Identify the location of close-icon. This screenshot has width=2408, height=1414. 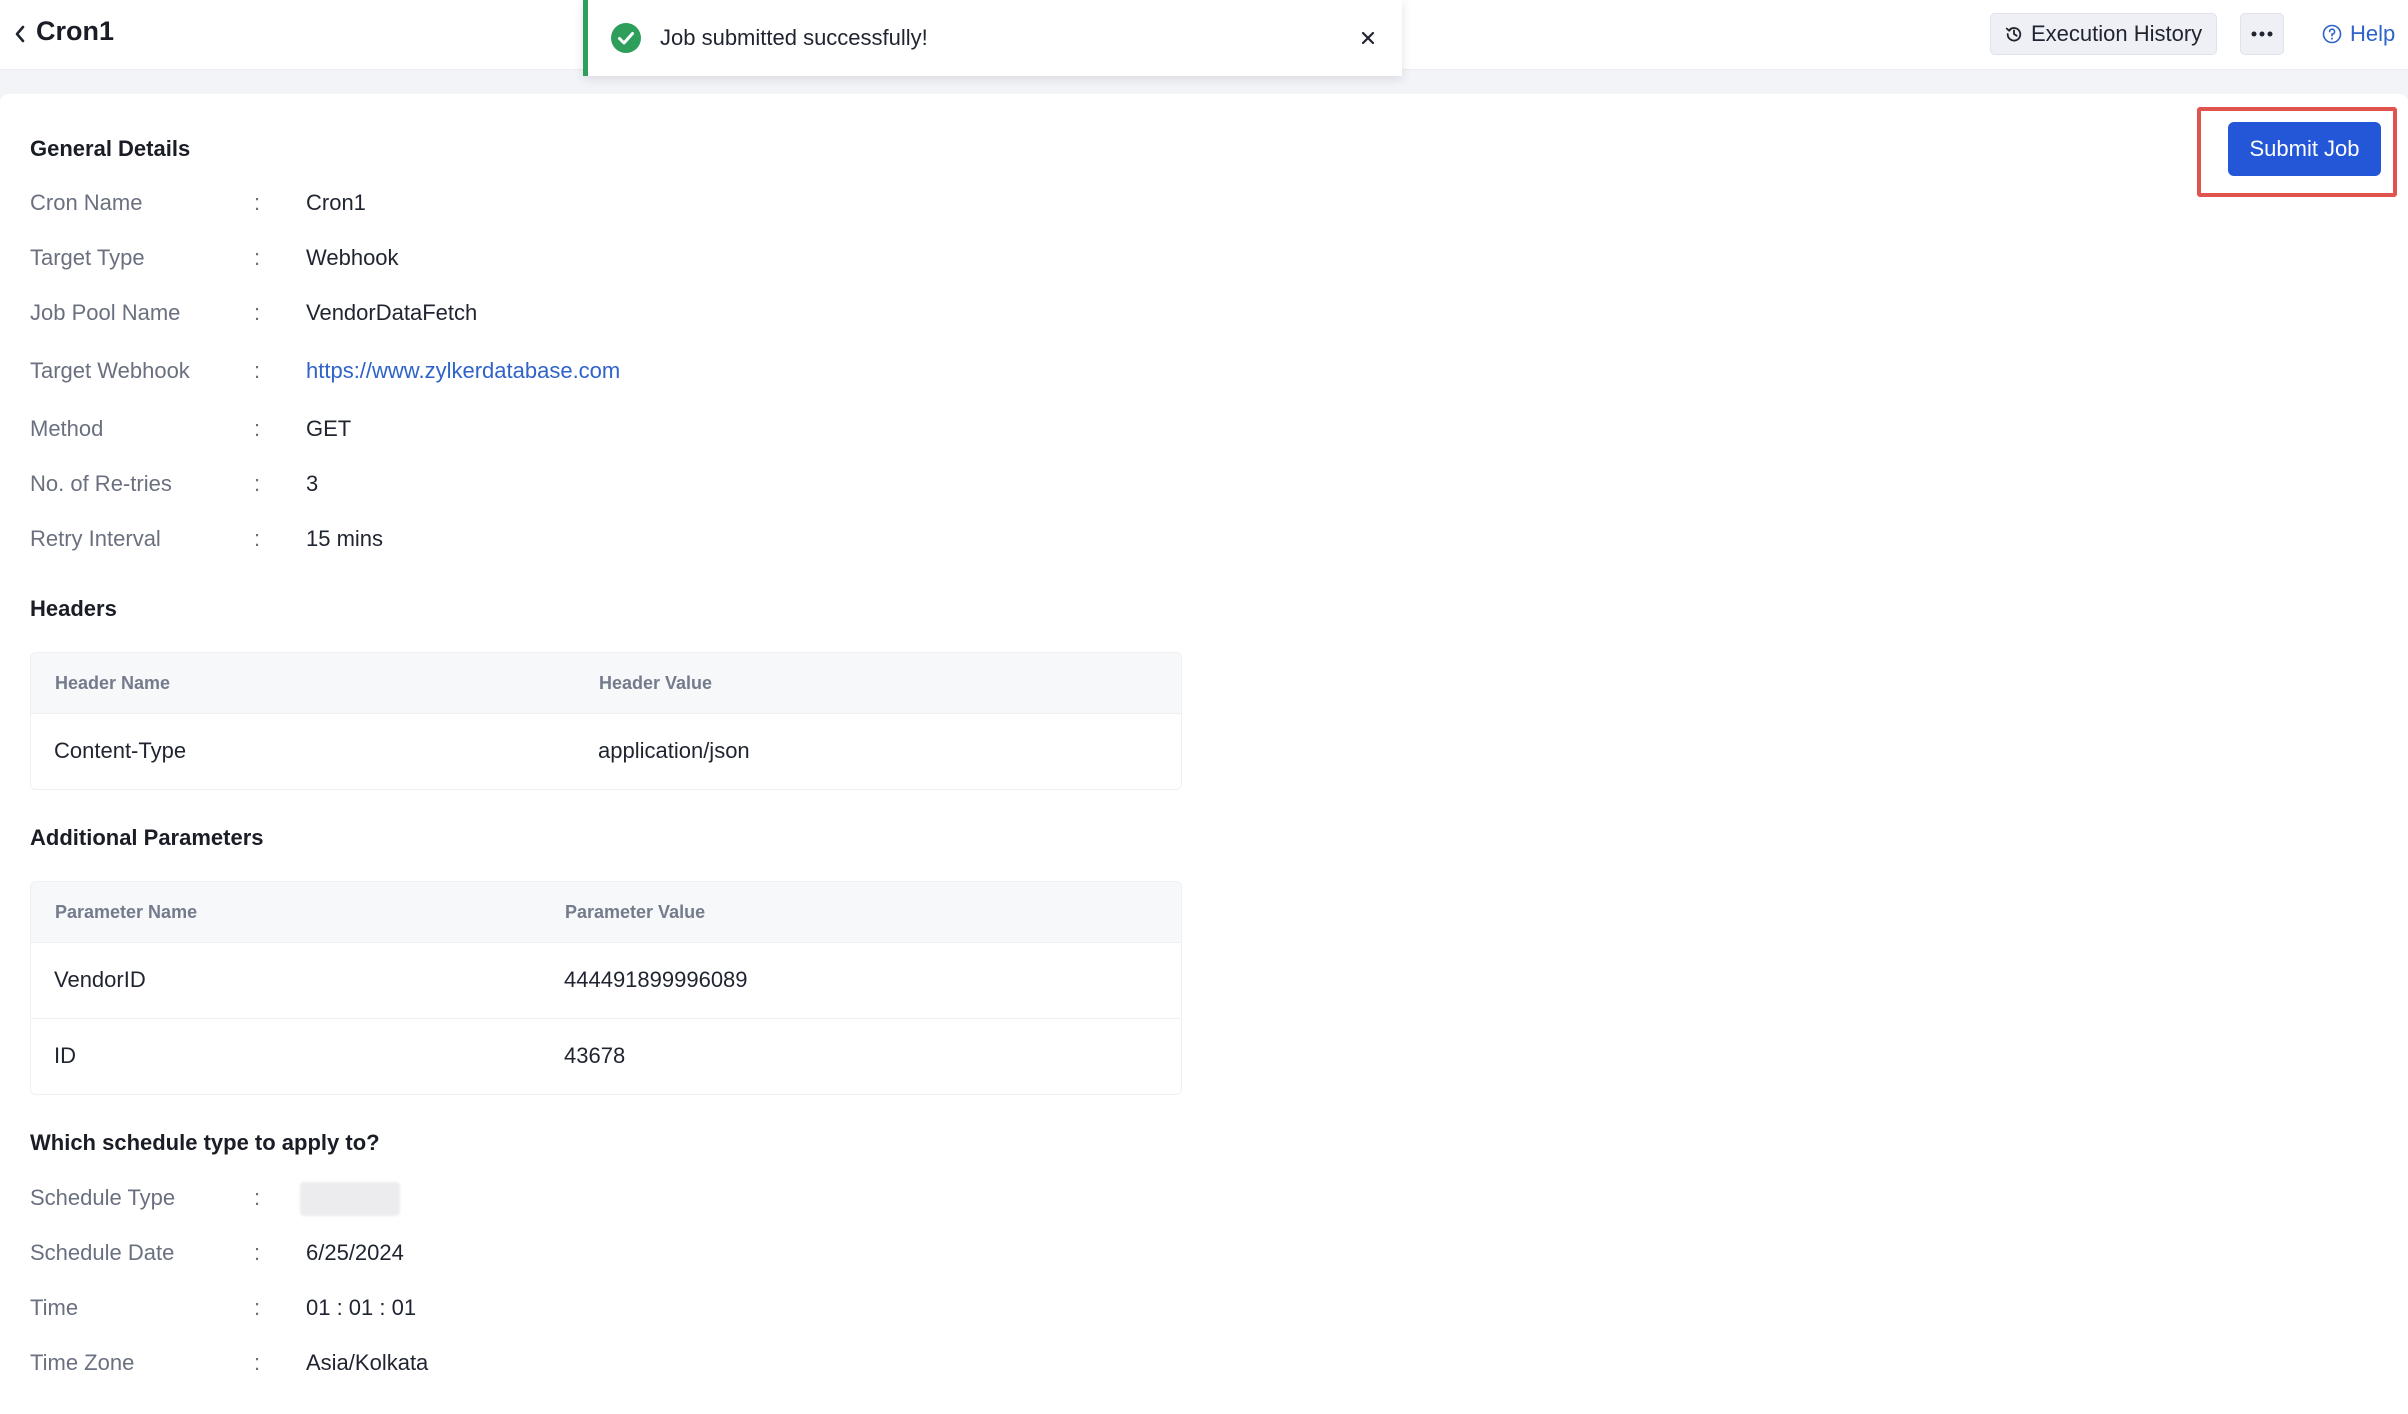
(1368, 38).